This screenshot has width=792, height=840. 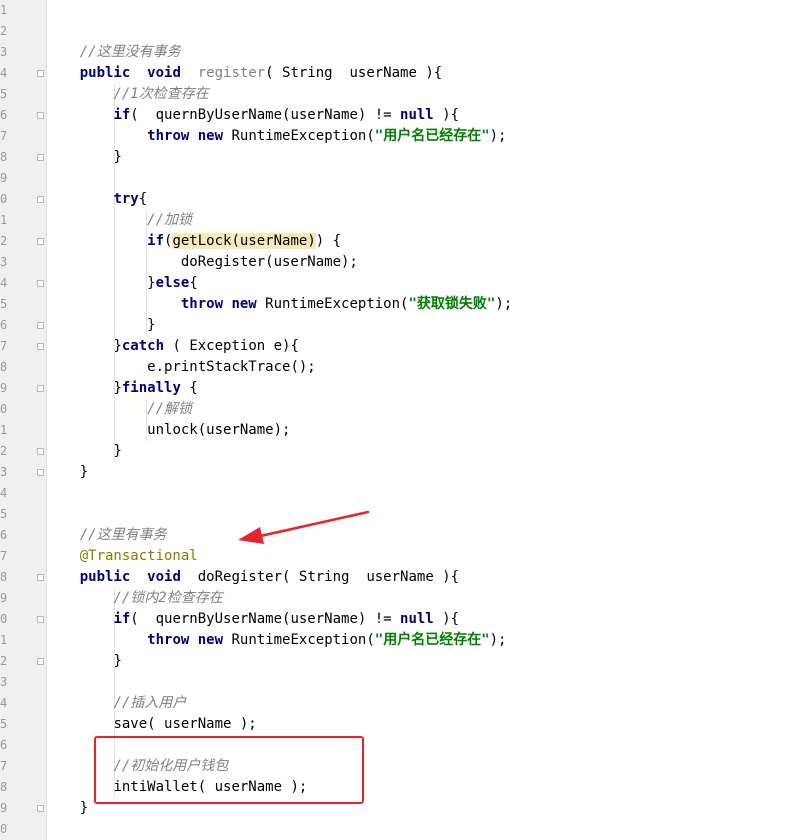 I want to click on string-literal: "用户名已经存在", so click(x=432, y=640).